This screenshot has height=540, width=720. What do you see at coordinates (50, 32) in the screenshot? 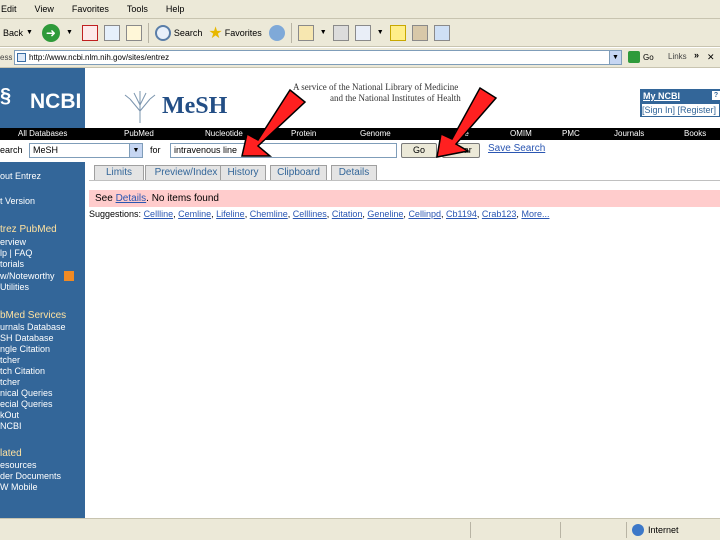
I see `forward-arrow-icon: ➜` at bounding box center [50, 32].